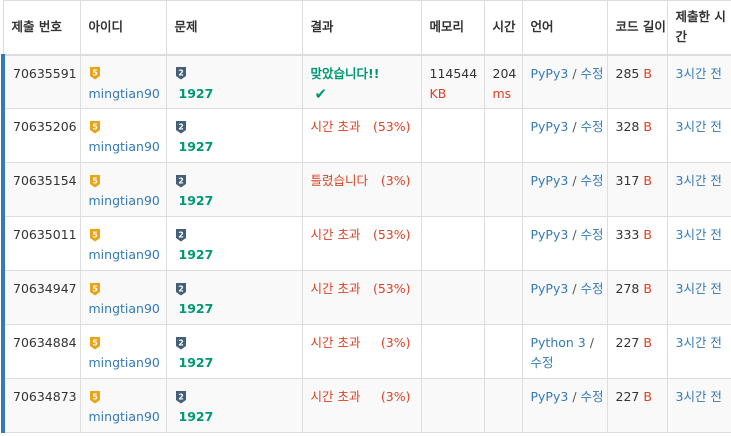  I want to click on memory-cell: 114544 KB, so click(452, 81).